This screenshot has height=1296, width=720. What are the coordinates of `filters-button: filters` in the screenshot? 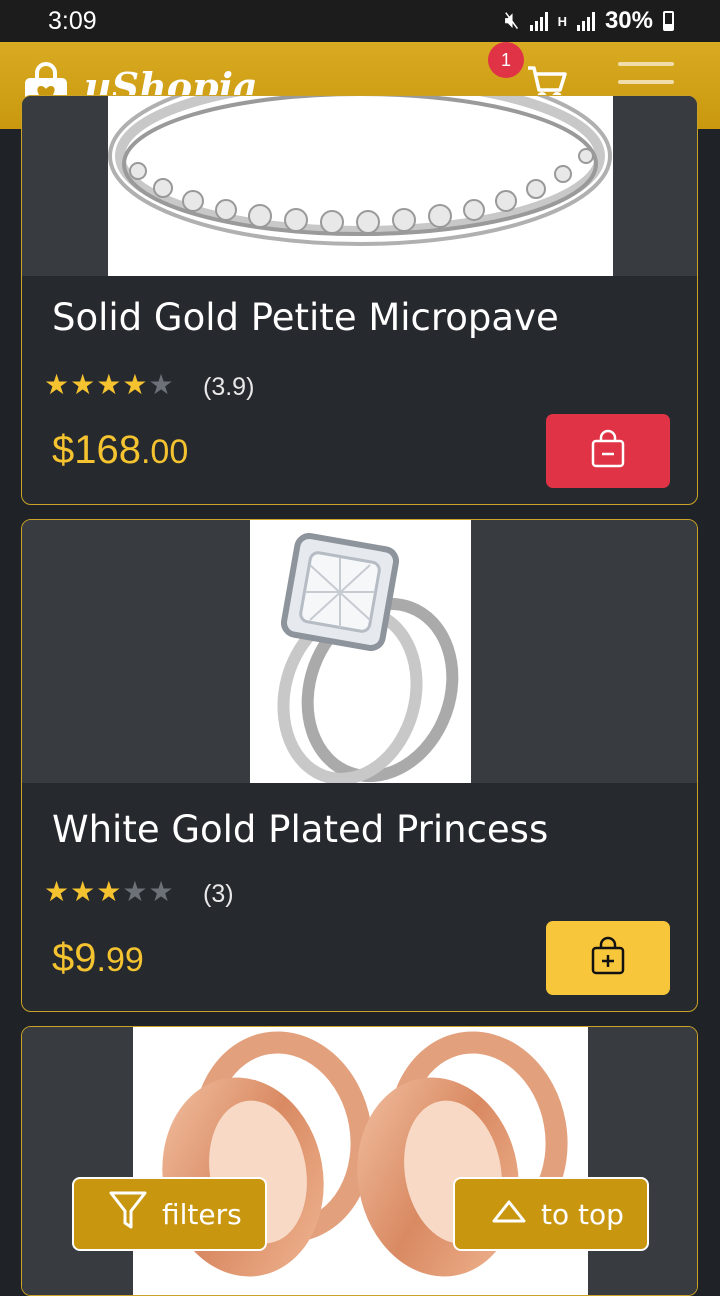 It's located at (169, 1214).